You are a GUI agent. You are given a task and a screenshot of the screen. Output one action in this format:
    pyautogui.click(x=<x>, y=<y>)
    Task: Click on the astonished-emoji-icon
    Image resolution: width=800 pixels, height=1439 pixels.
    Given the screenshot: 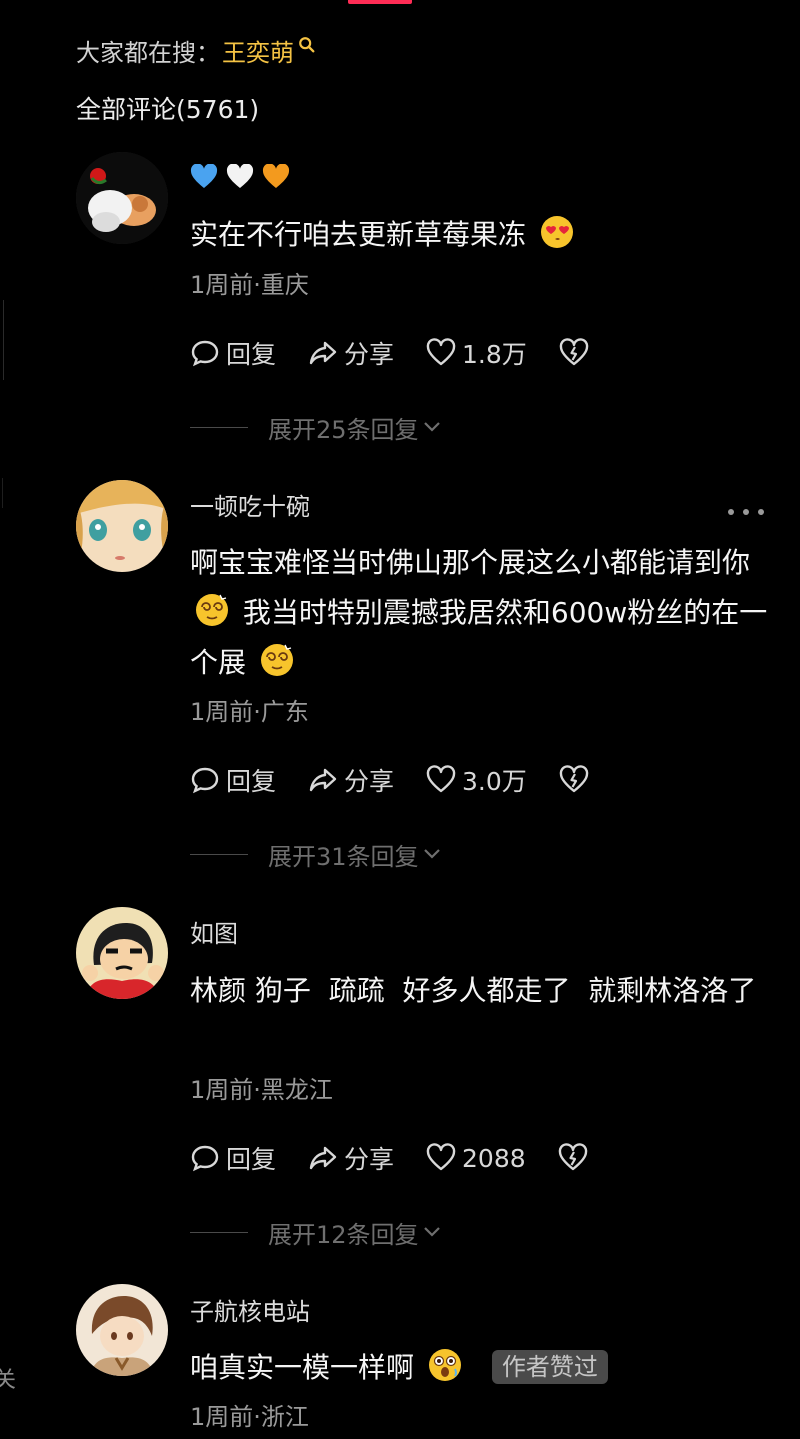 What is the action you would take?
    pyautogui.click(x=444, y=1365)
    